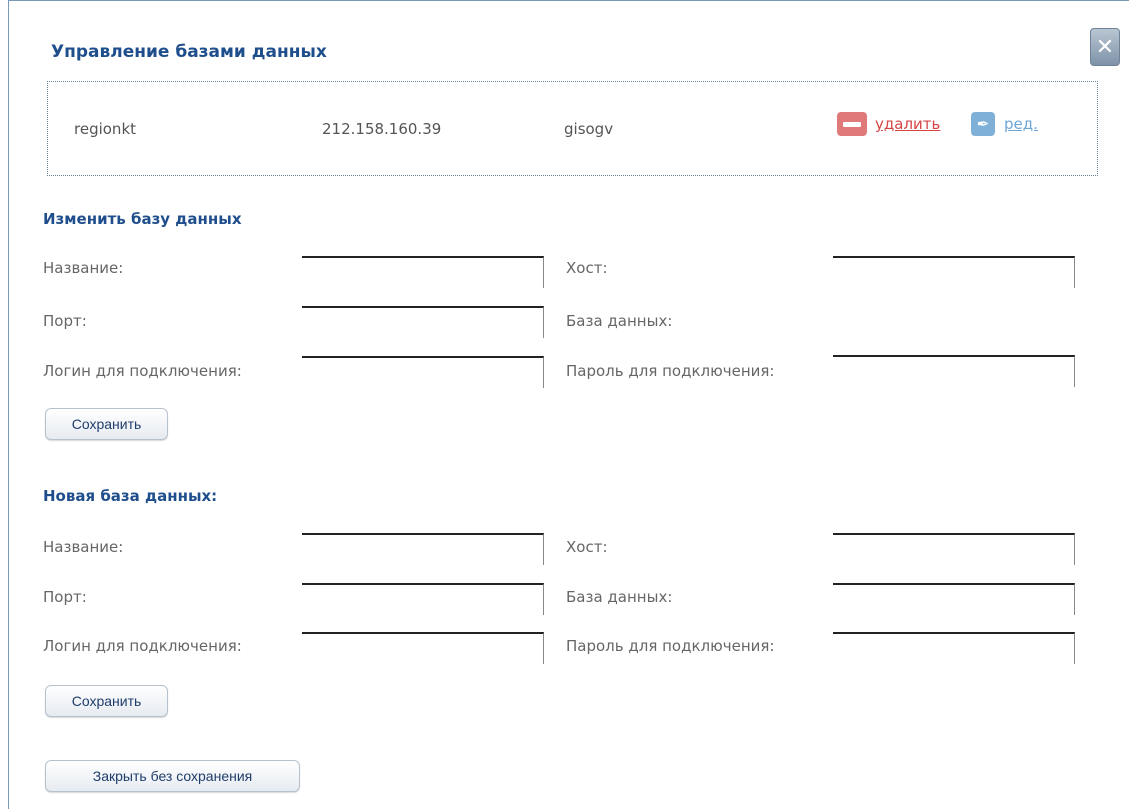 Image resolution: width=1129 pixels, height=809 pixels. I want to click on edit-link: ред., so click(1021, 124).